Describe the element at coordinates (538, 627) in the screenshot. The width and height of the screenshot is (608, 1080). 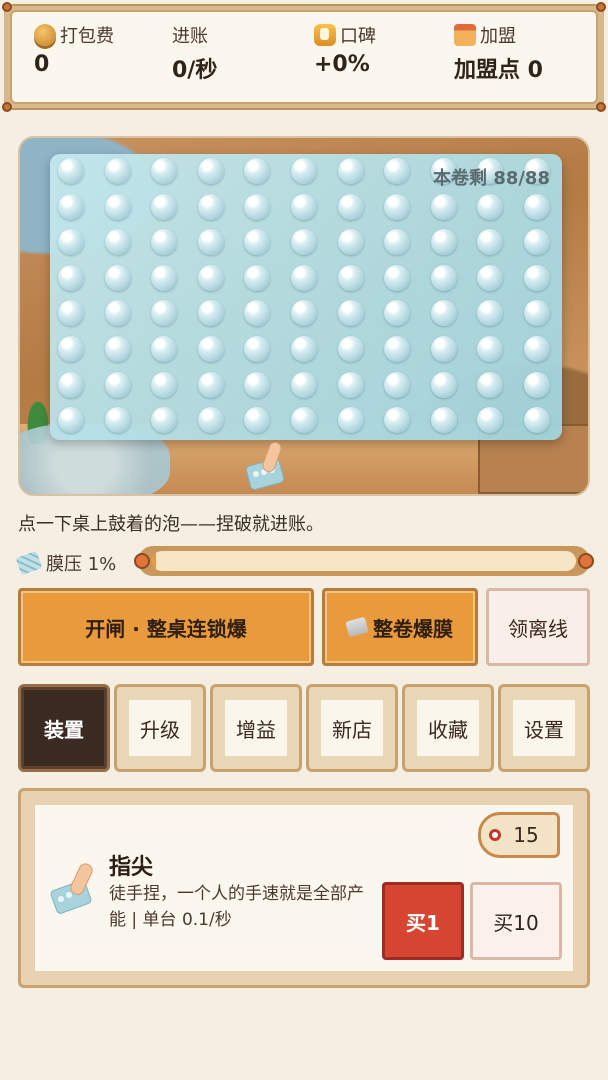
I see `collect-offline-button: 领离线` at that location.